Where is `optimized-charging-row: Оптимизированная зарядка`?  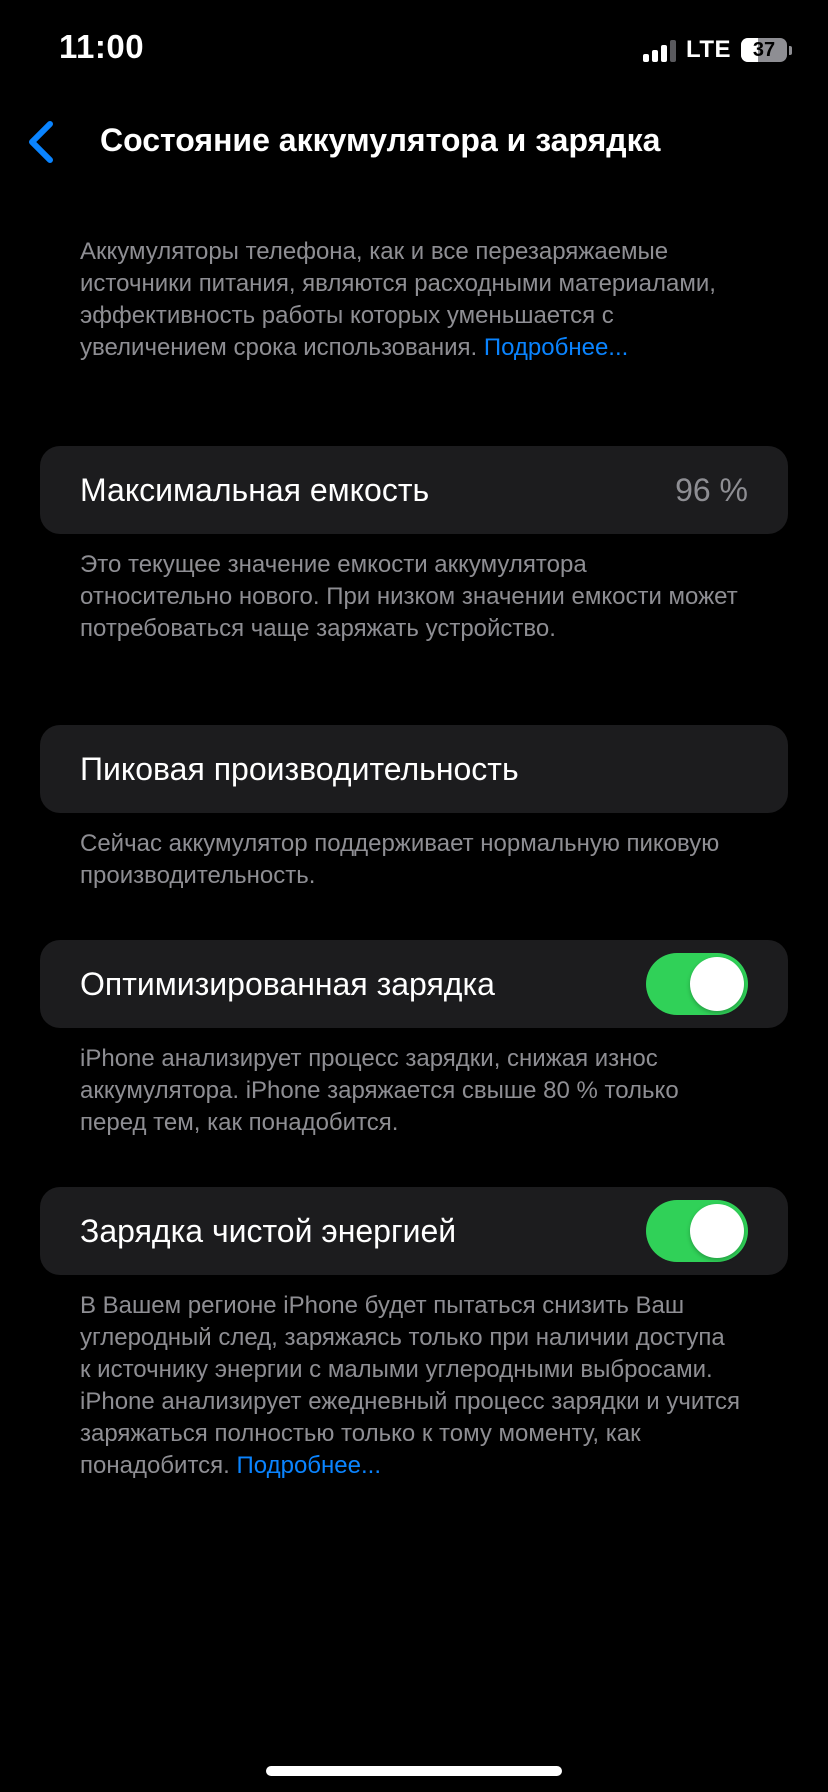 optimized-charging-row: Оптимизированная зарядка is located at coordinates (414, 984).